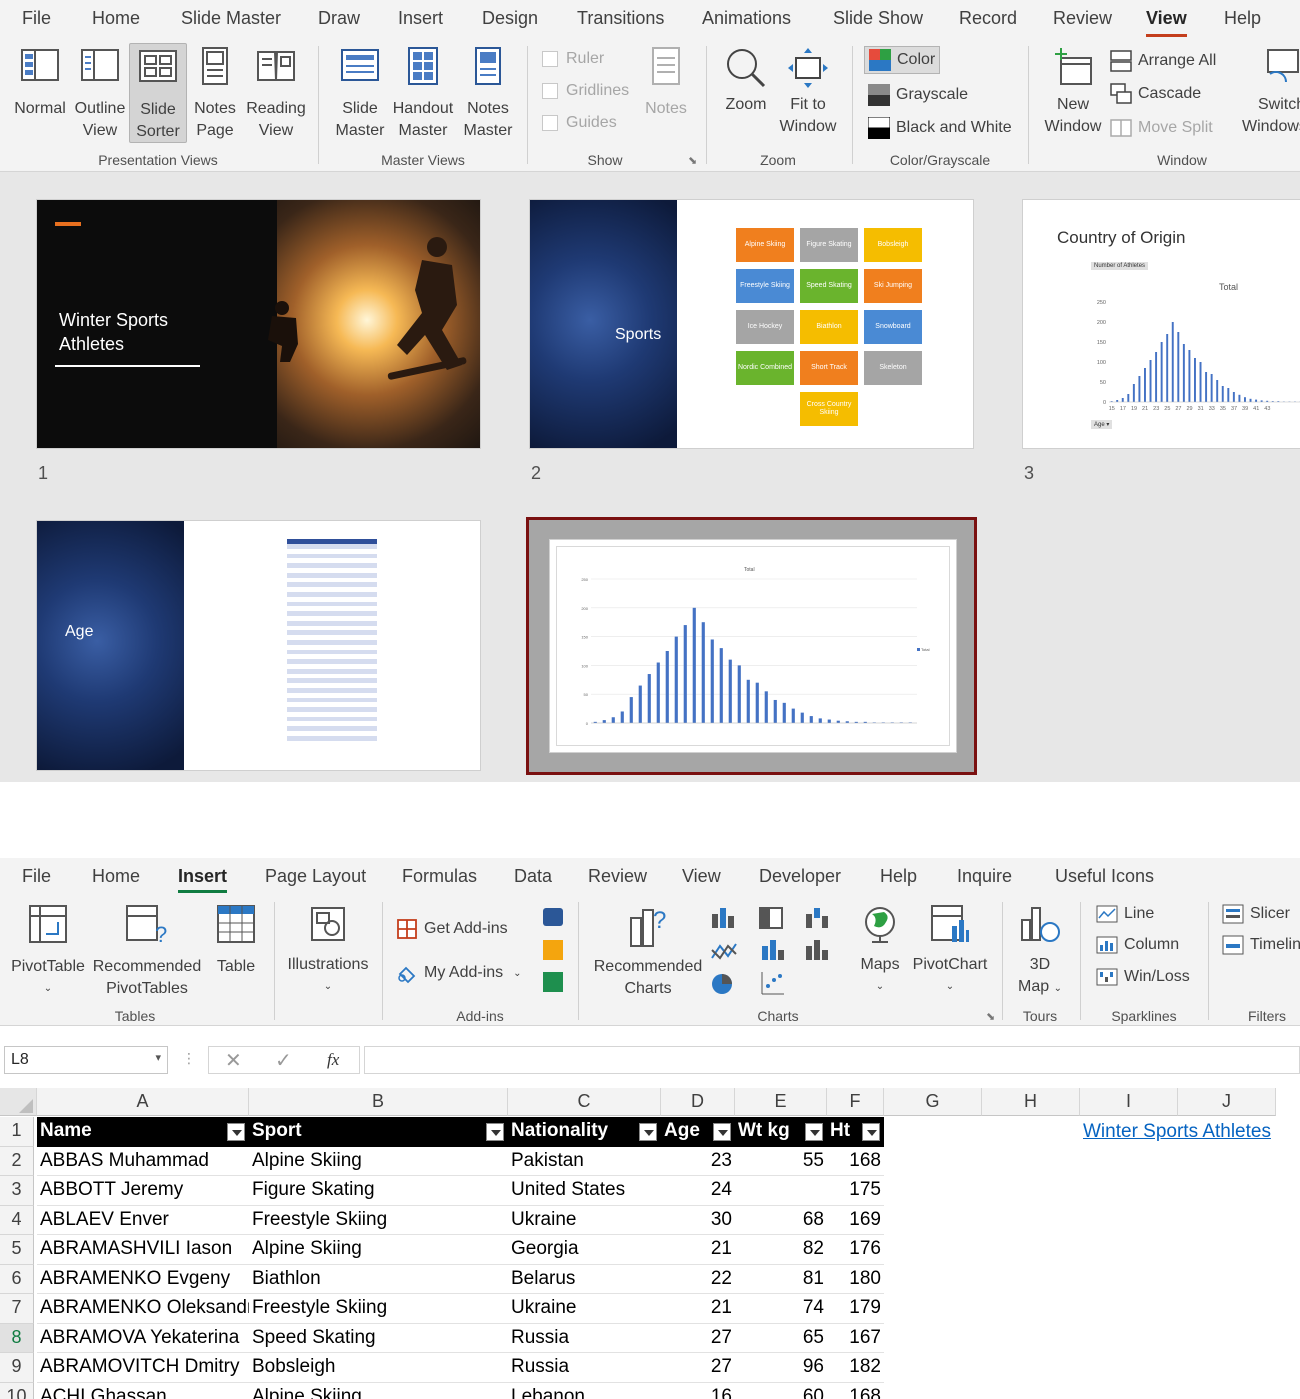  I want to click on black-and-white-button: Black and White, so click(940, 128).